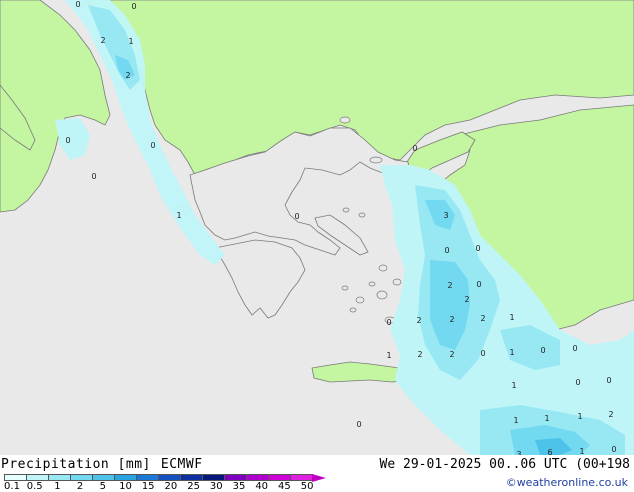 This screenshot has height=492, width=634. What do you see at coordinates (181, 464) in the screenshot?
I see `legend-model: ECMWF` at bounding box center [181, 464].